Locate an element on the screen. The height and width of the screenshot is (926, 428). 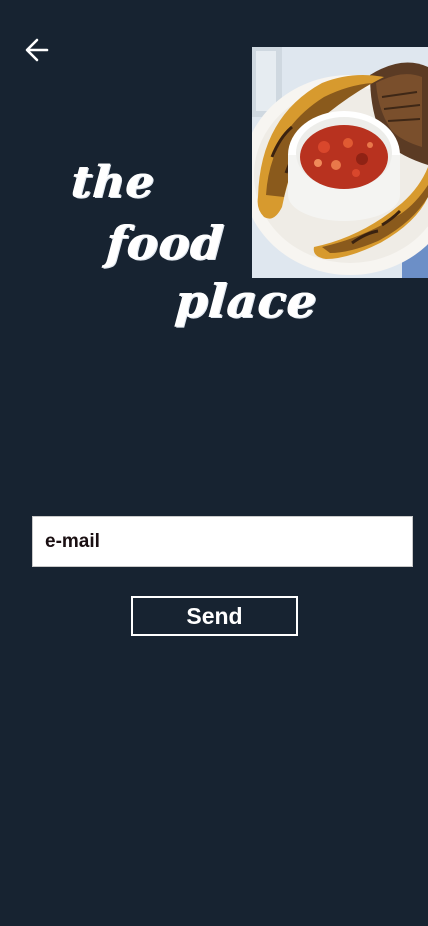
arrow-left-icon is located at coordinates (37, 50).